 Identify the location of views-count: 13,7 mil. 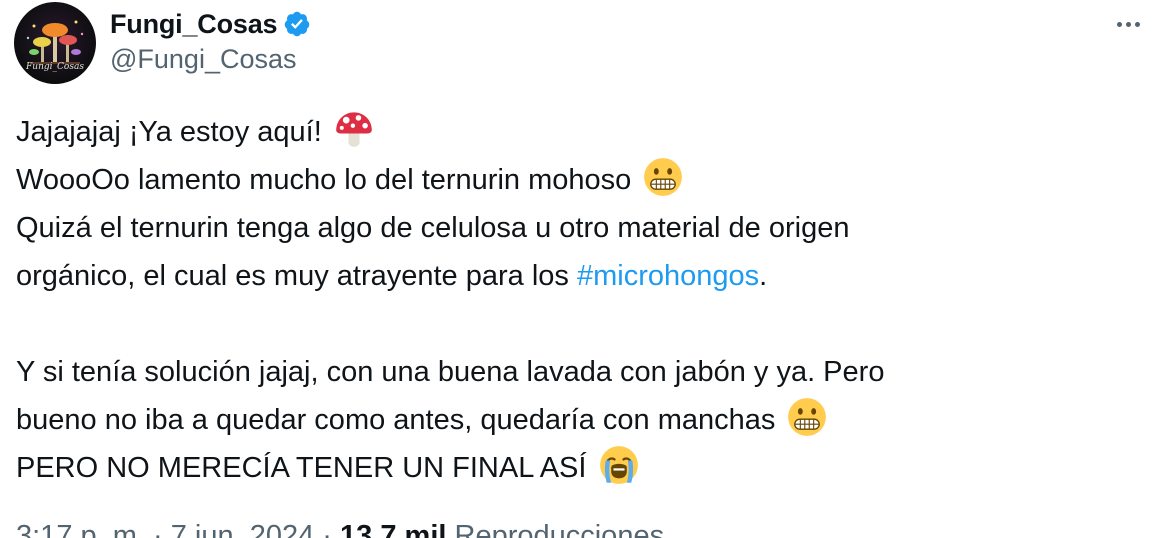
(393, 529).